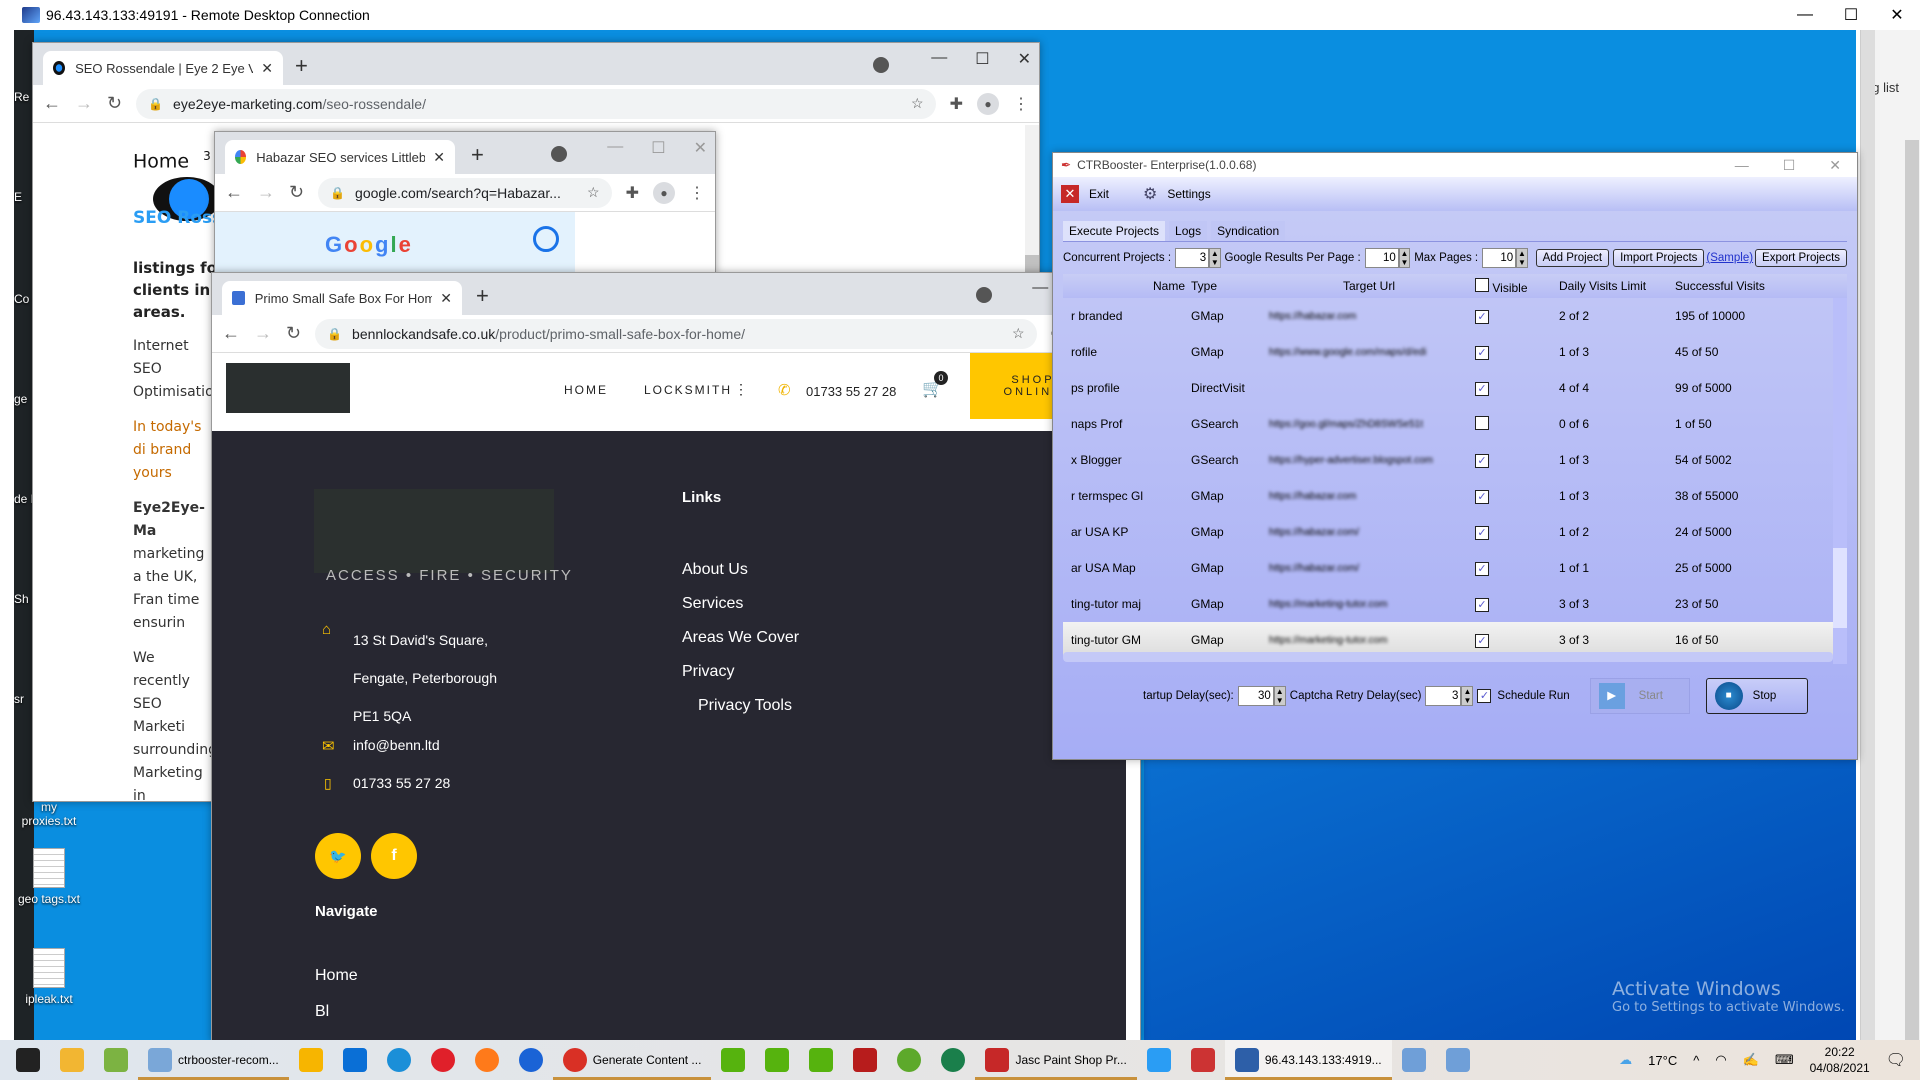 The image size is (1920, 1080). I want to click on stop-button: ■ Stop, so click(1756, 696).